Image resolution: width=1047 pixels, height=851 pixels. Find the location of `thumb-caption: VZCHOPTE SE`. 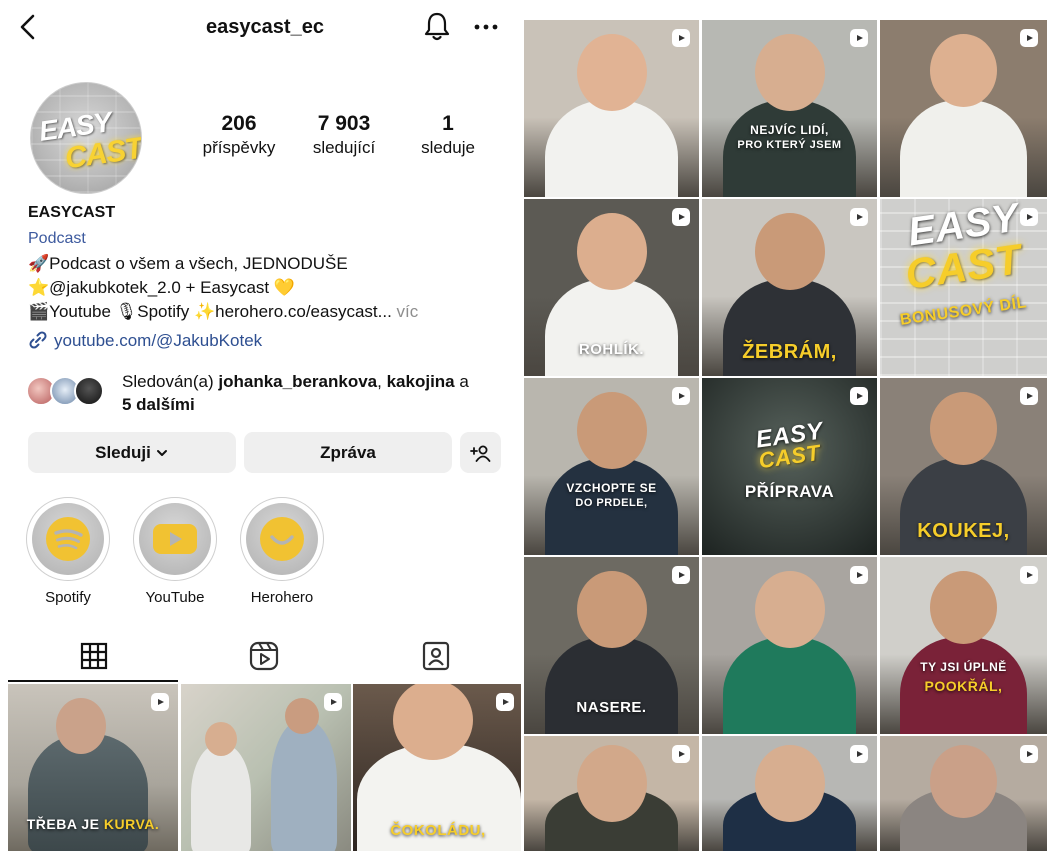

thumb-caption: VZCHOPTE SE is located at coordinates (611, 488).